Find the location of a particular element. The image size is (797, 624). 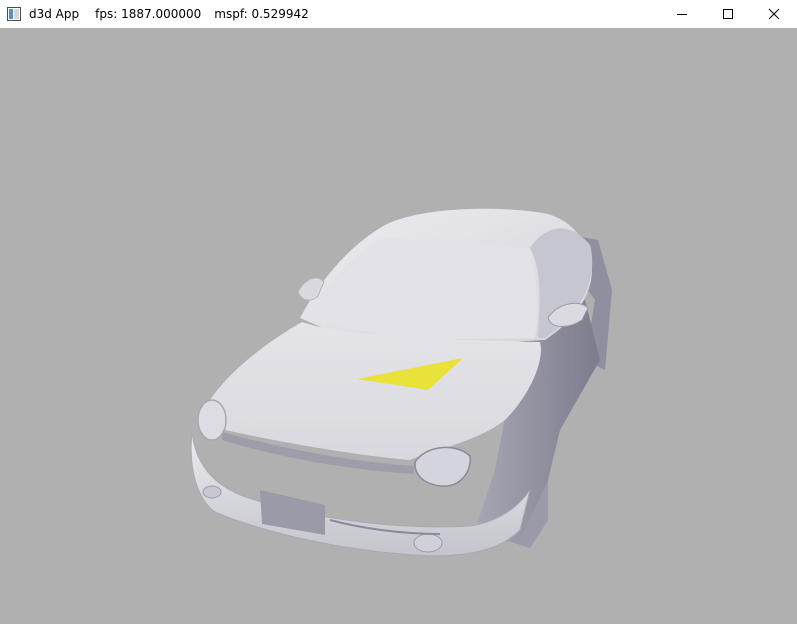

window-app-icon is located at coordinates (14, 14).